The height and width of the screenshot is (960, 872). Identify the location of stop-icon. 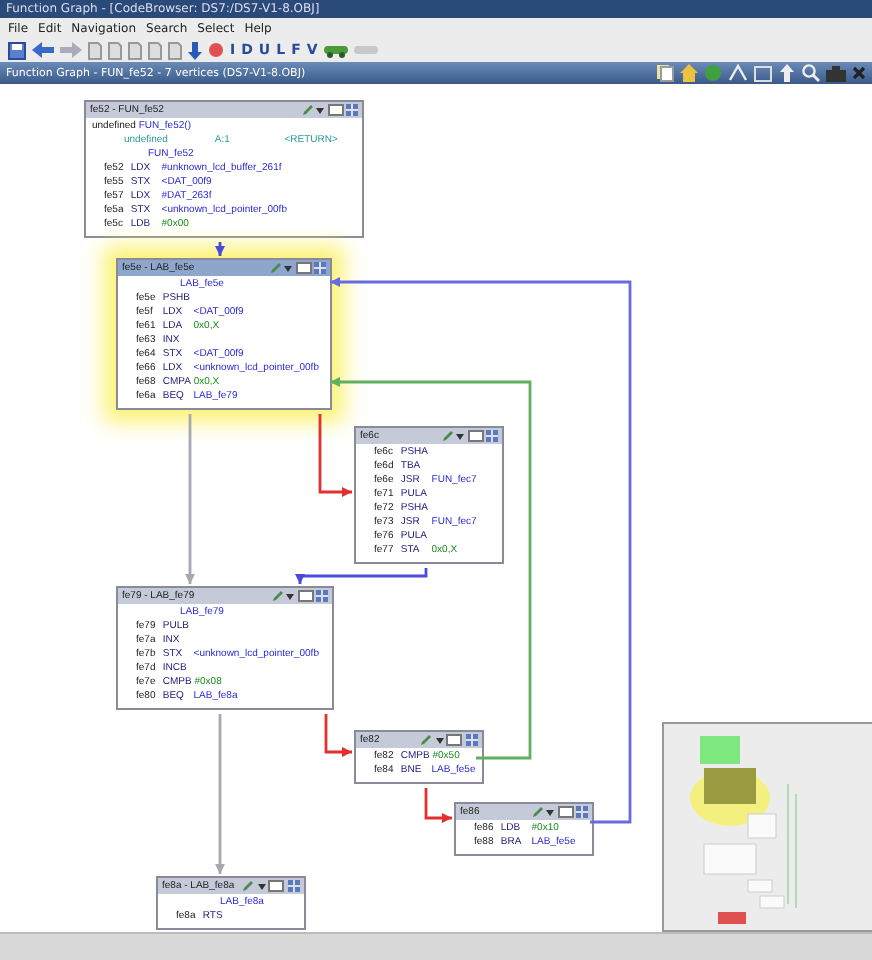
(216, 50).